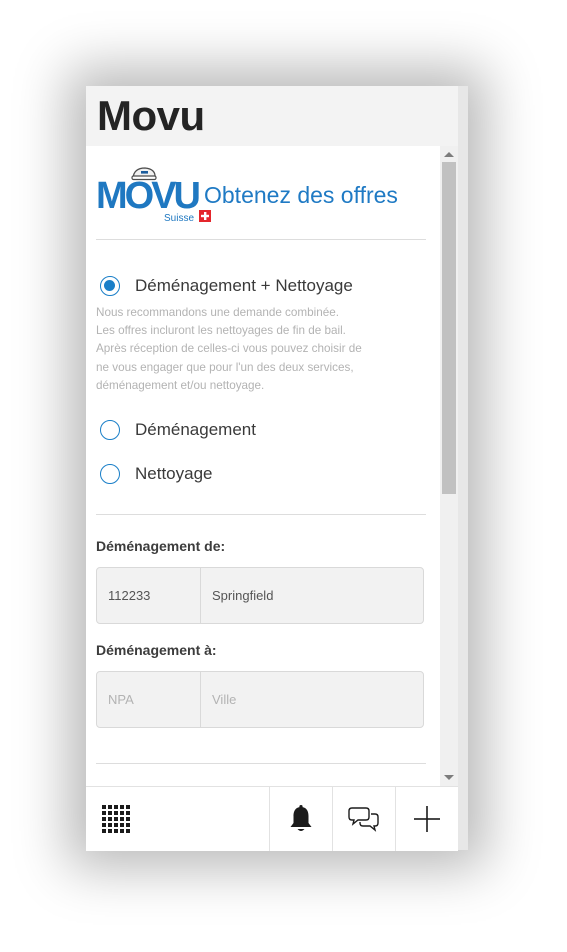  I want to click on hint-line: Nous recommandons une demande combinée., so click(217, 312).